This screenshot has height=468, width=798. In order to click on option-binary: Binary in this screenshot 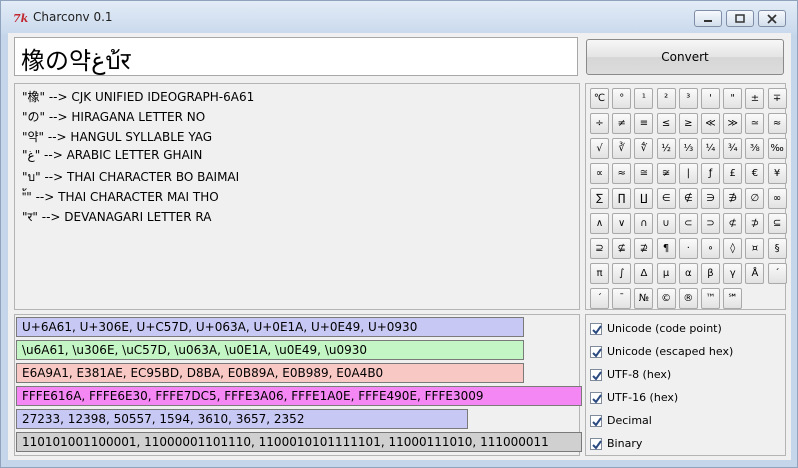, I will do `click(616, 444)`.